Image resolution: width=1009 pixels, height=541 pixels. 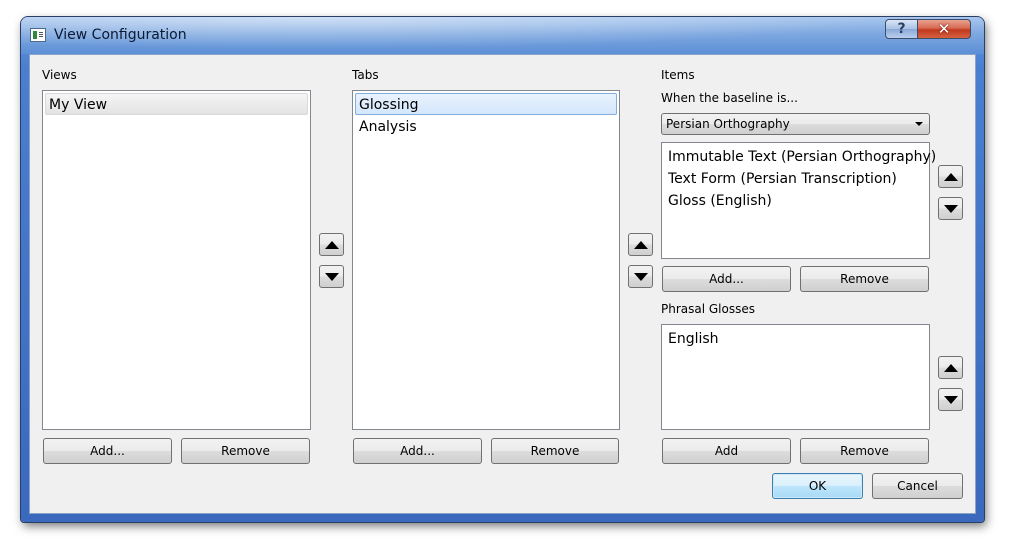 I want to click on close-button: ✕, so click(x=944, y=29).